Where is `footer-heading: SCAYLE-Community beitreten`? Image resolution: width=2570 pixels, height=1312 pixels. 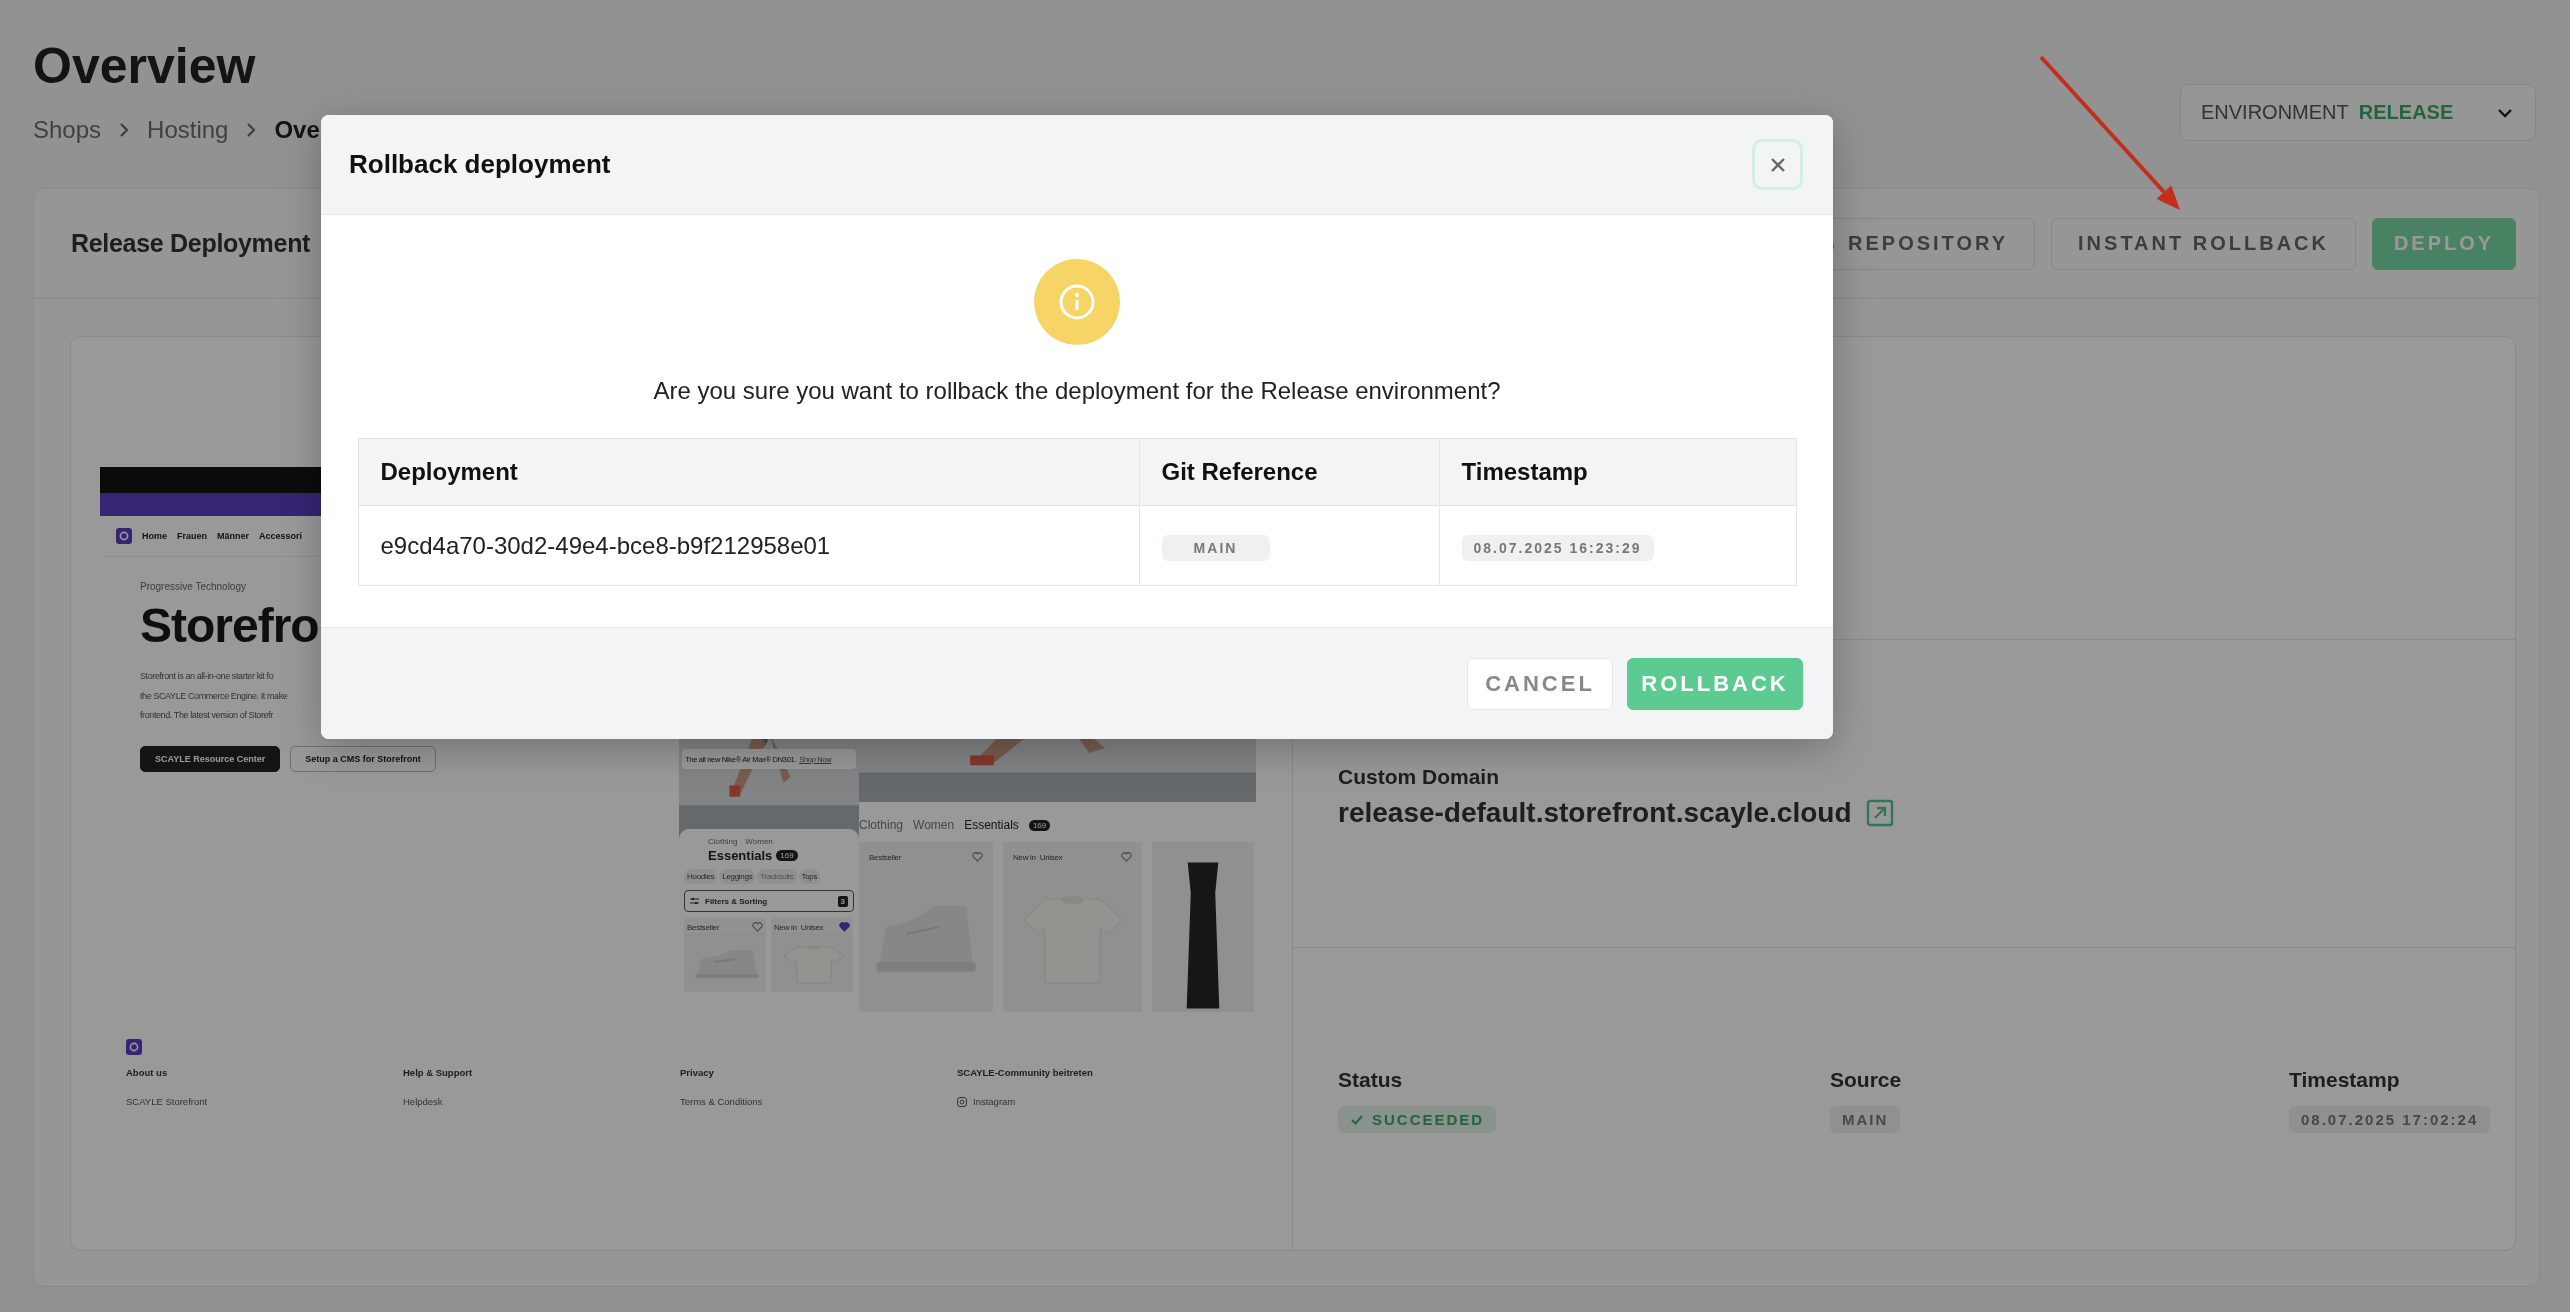
footer-heading: SCAYLE-Community beitreten is located at coordinates (1025, 1072).